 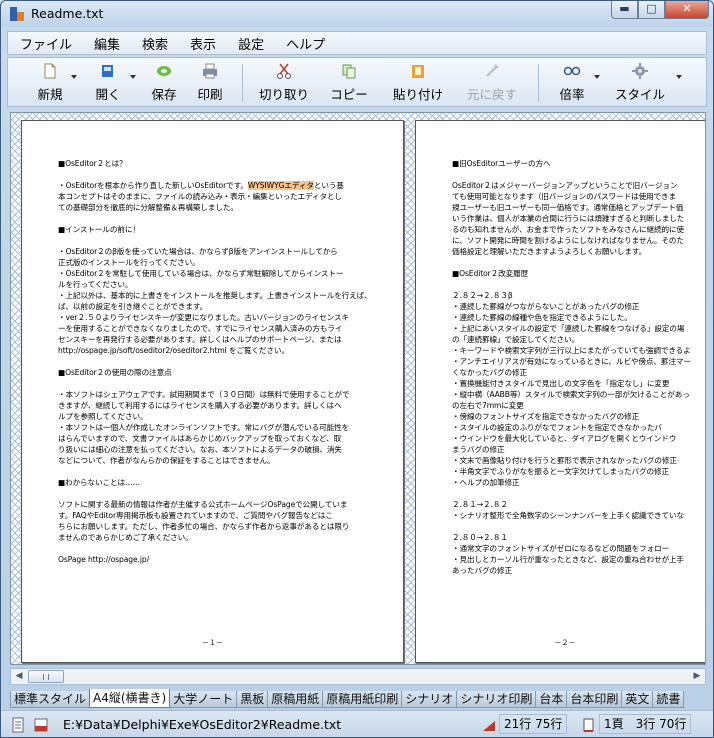 I want to click on text-line: まうバグの修正, so click(x=578, y=449).